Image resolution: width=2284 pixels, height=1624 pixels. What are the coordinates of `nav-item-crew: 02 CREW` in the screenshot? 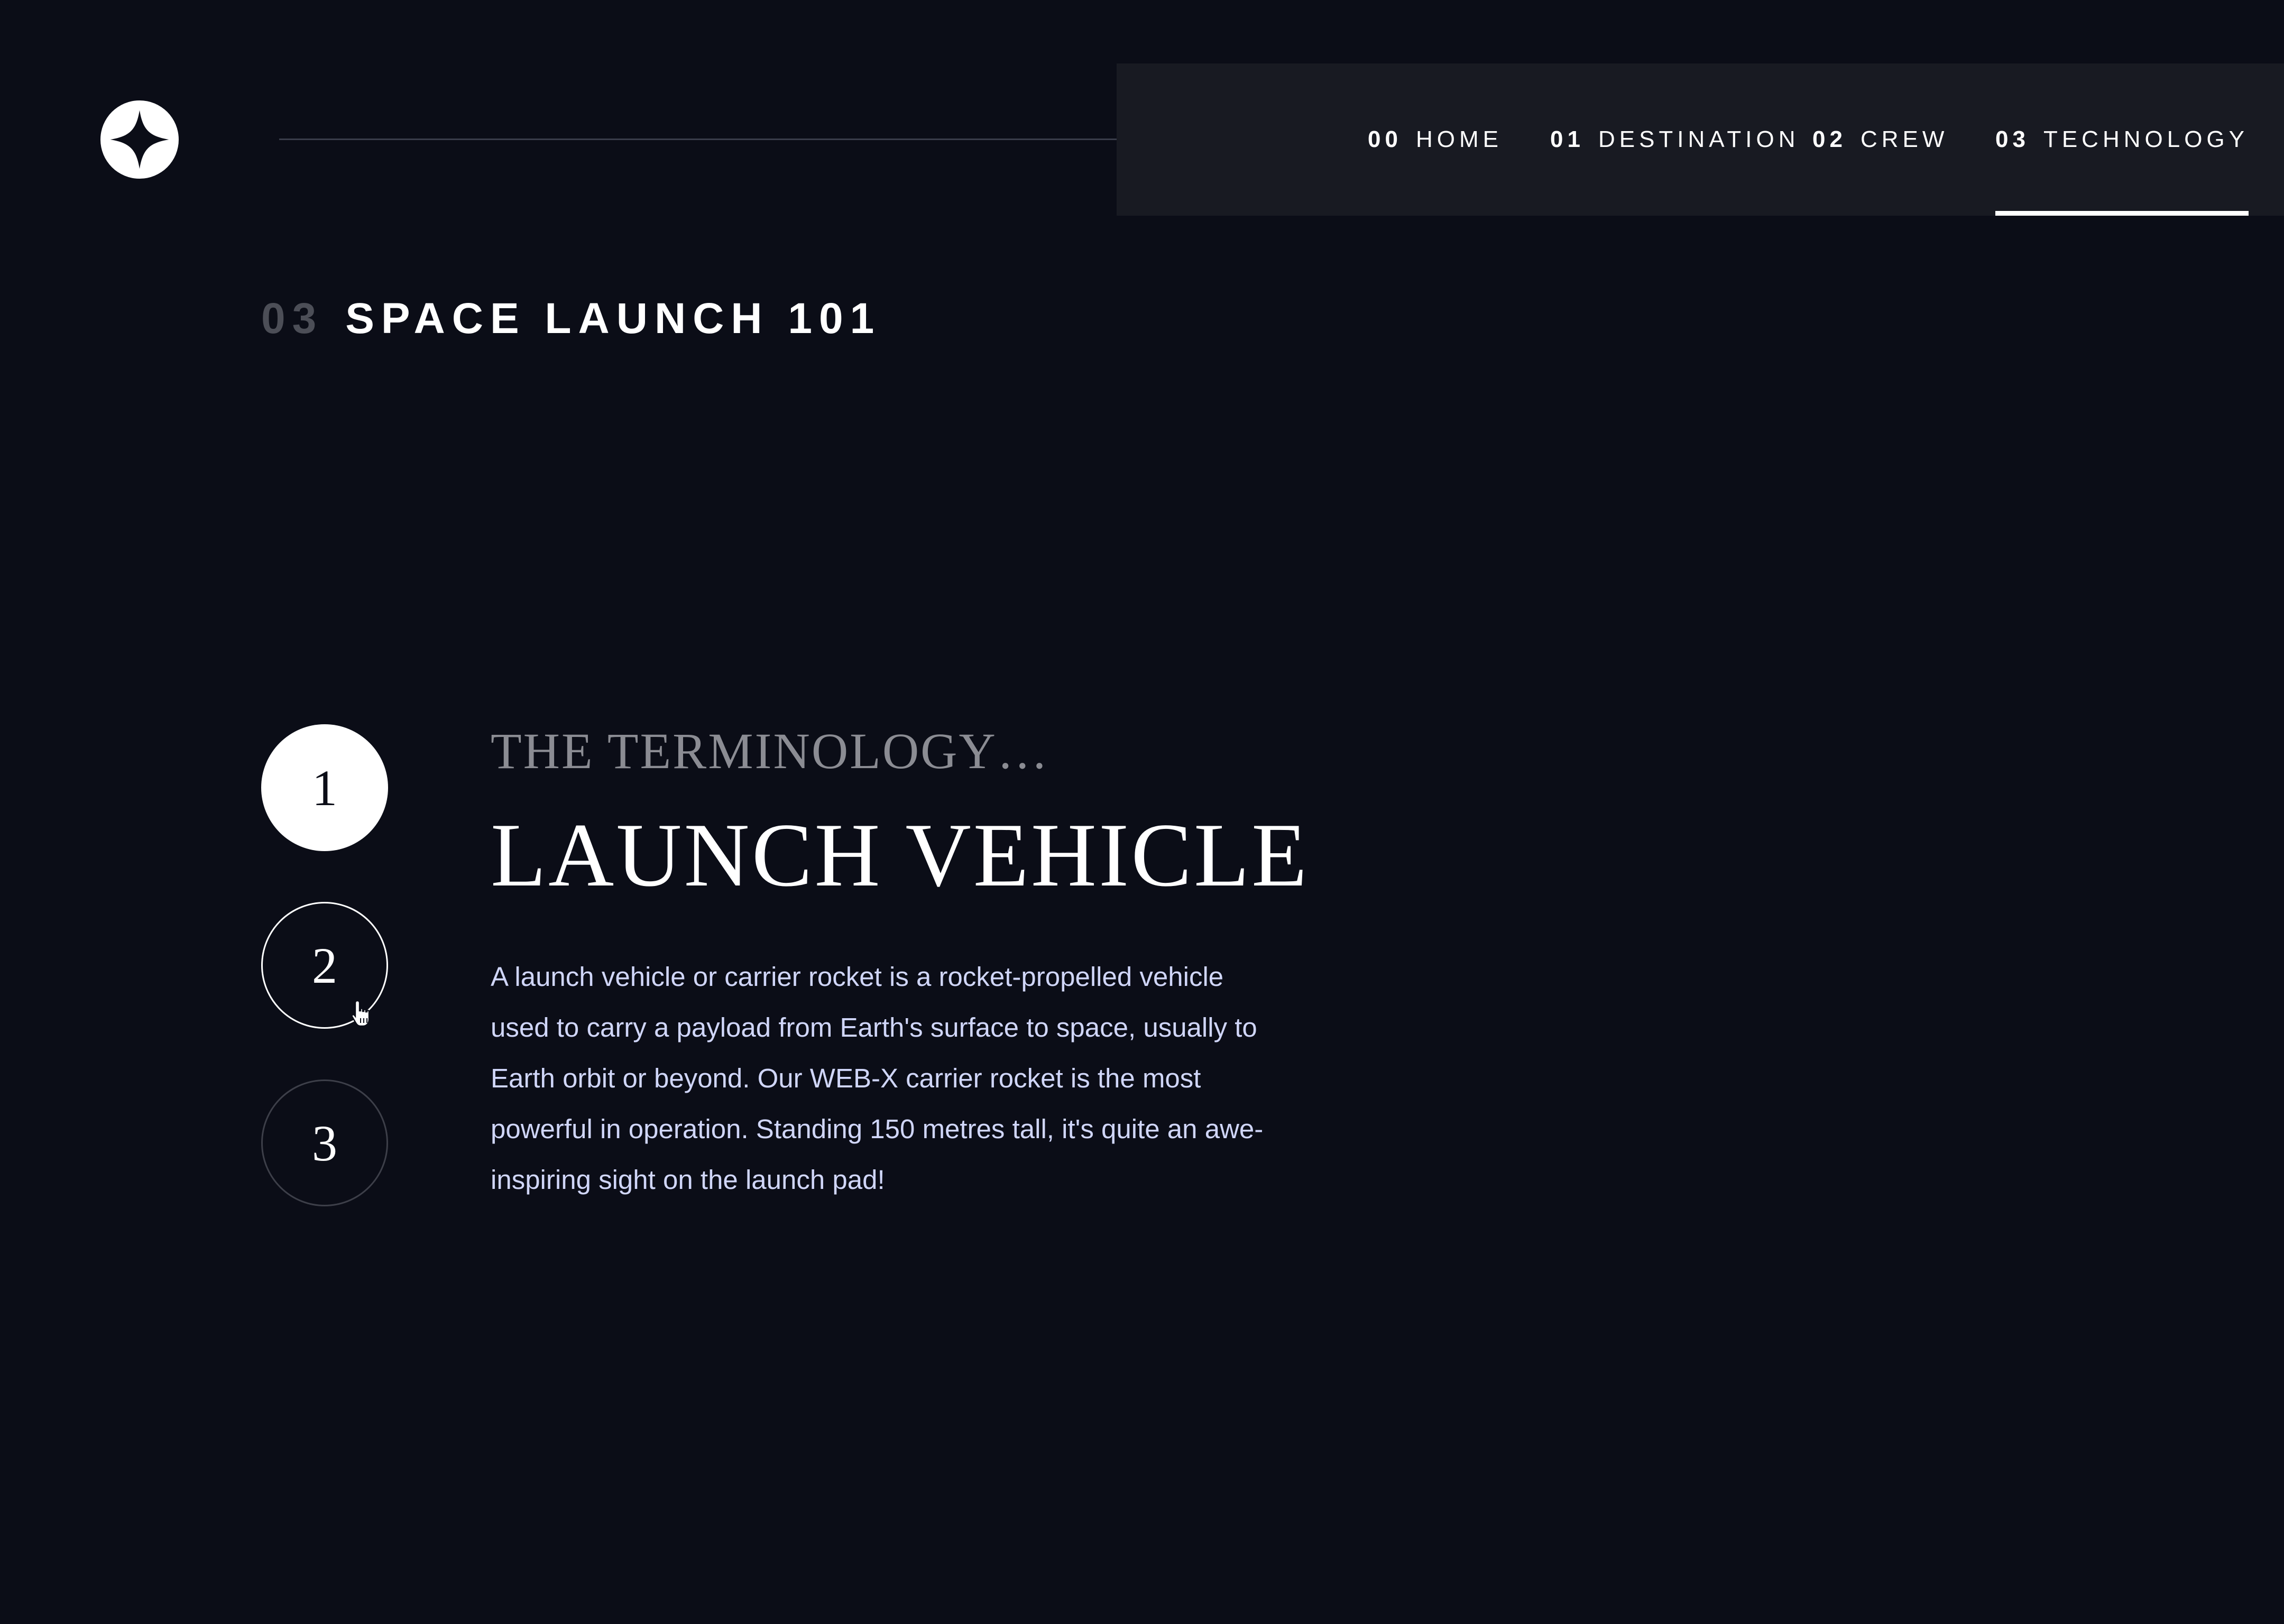 It's located at (1880, 139).